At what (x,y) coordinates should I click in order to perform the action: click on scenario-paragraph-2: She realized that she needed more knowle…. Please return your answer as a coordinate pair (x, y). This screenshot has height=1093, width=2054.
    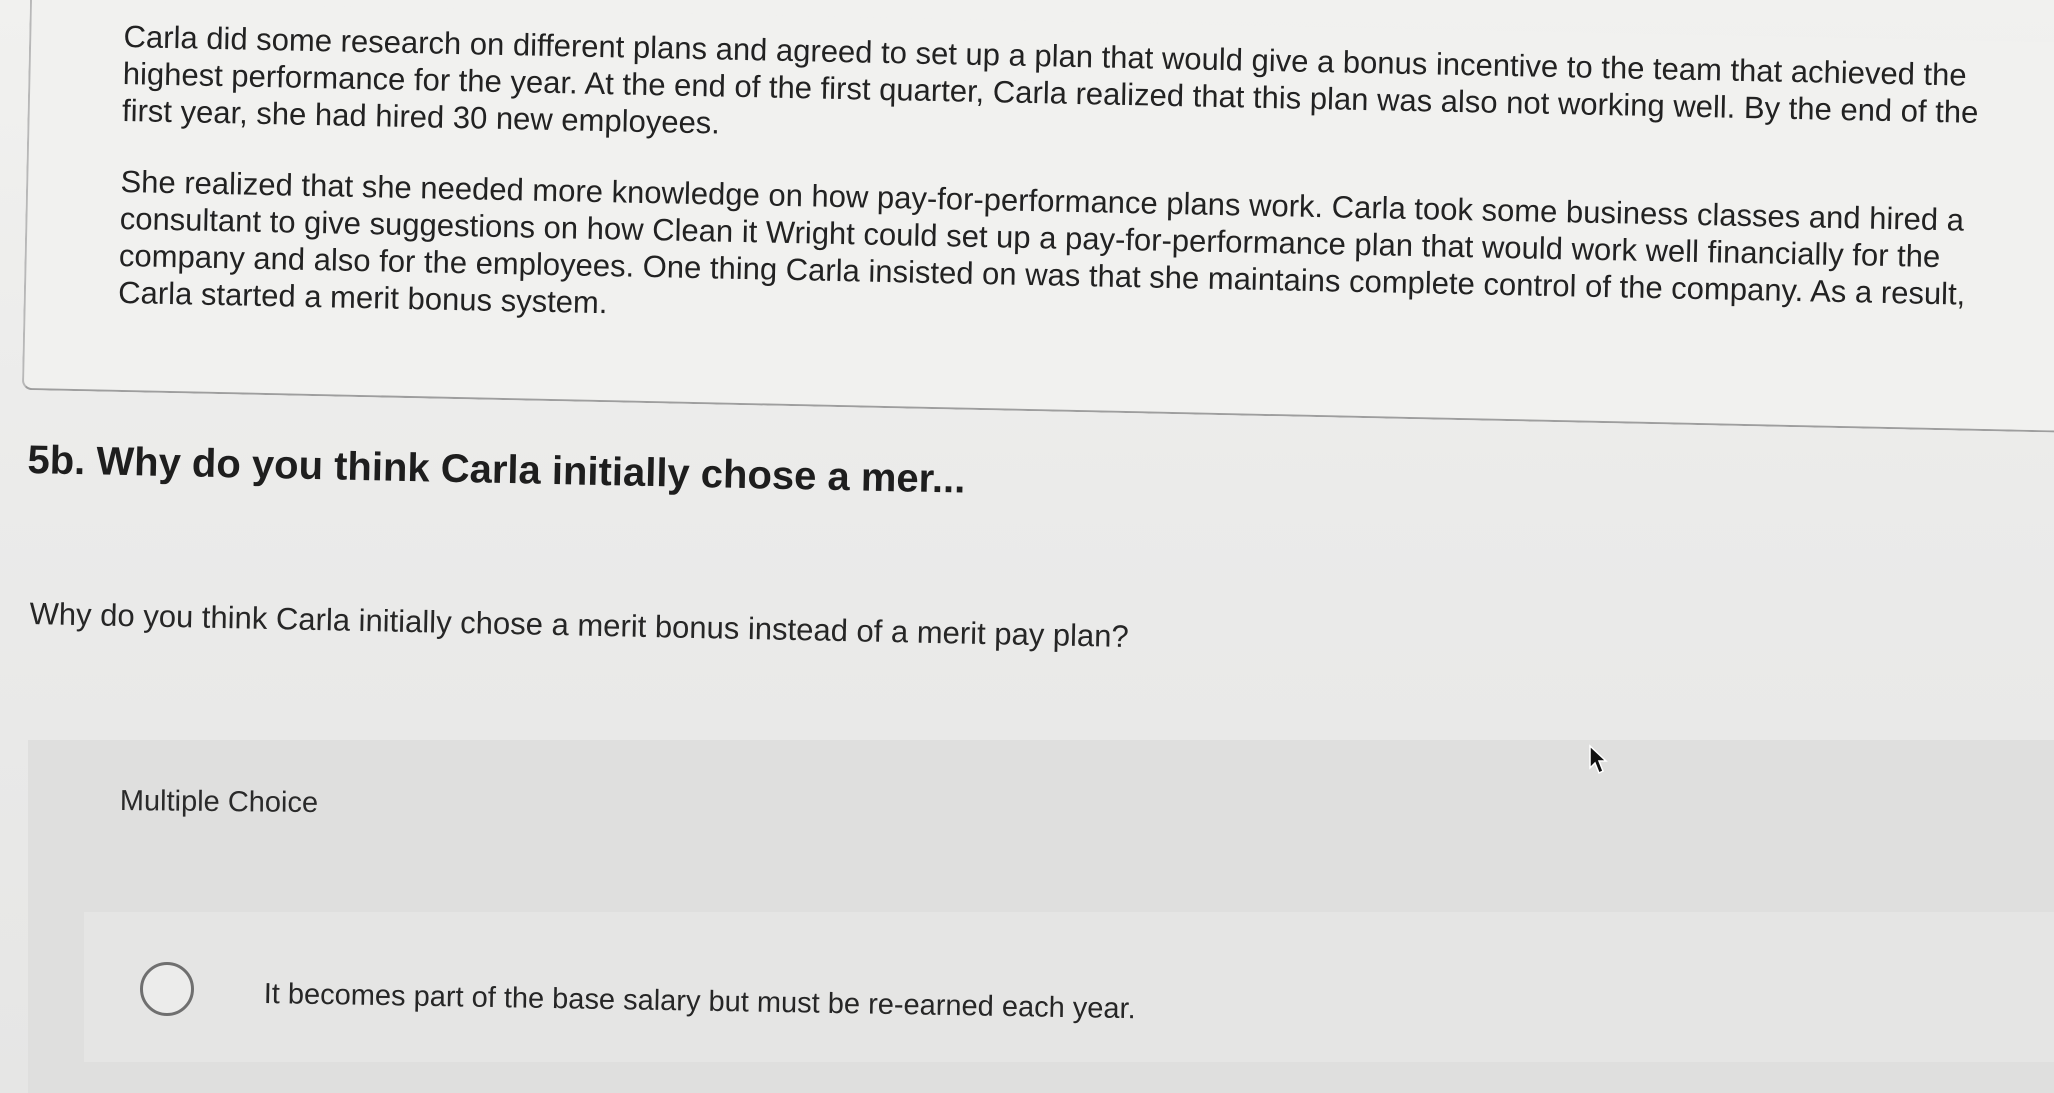
    Looking at the image, I should click on (1041, 242).